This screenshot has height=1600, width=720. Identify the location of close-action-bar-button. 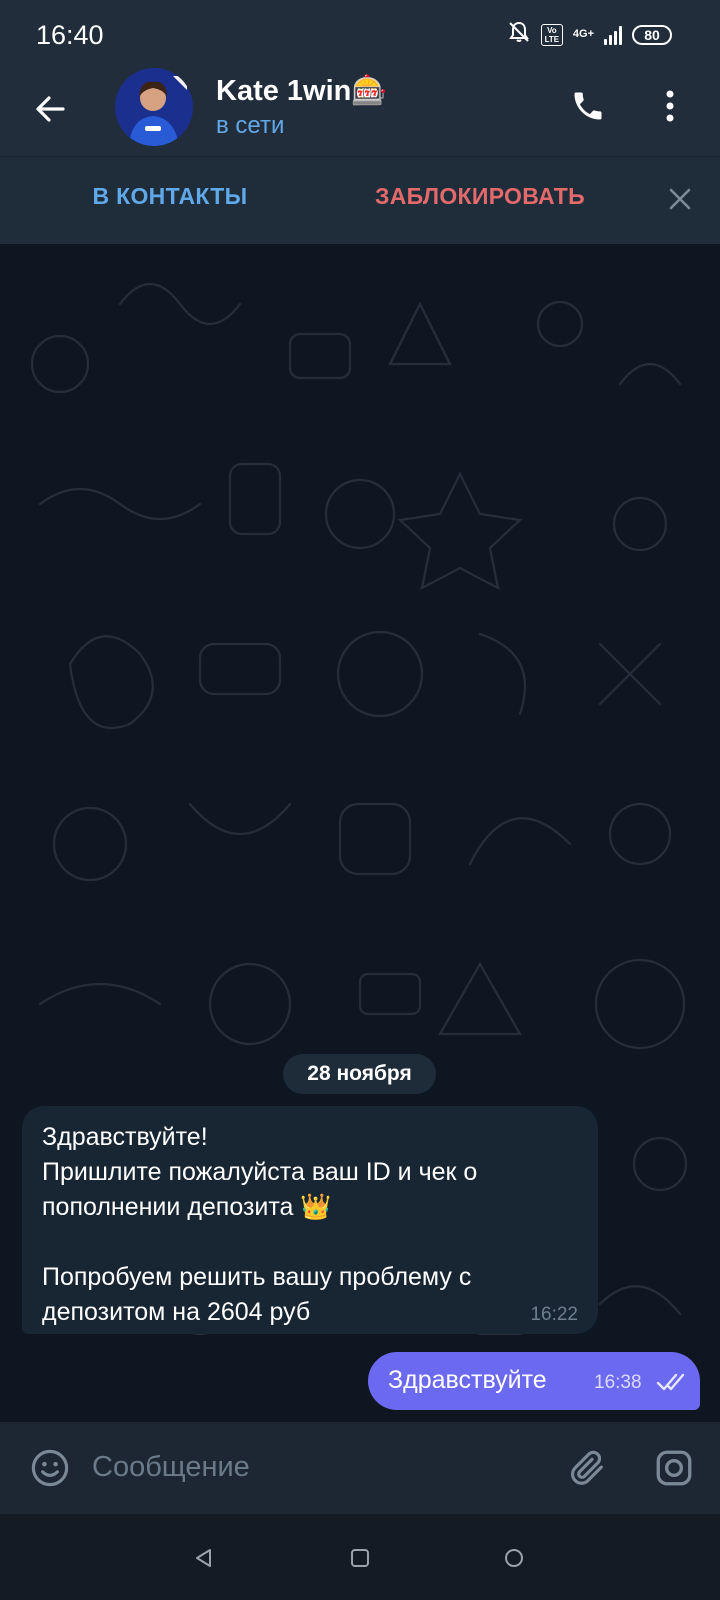
(680, 199).